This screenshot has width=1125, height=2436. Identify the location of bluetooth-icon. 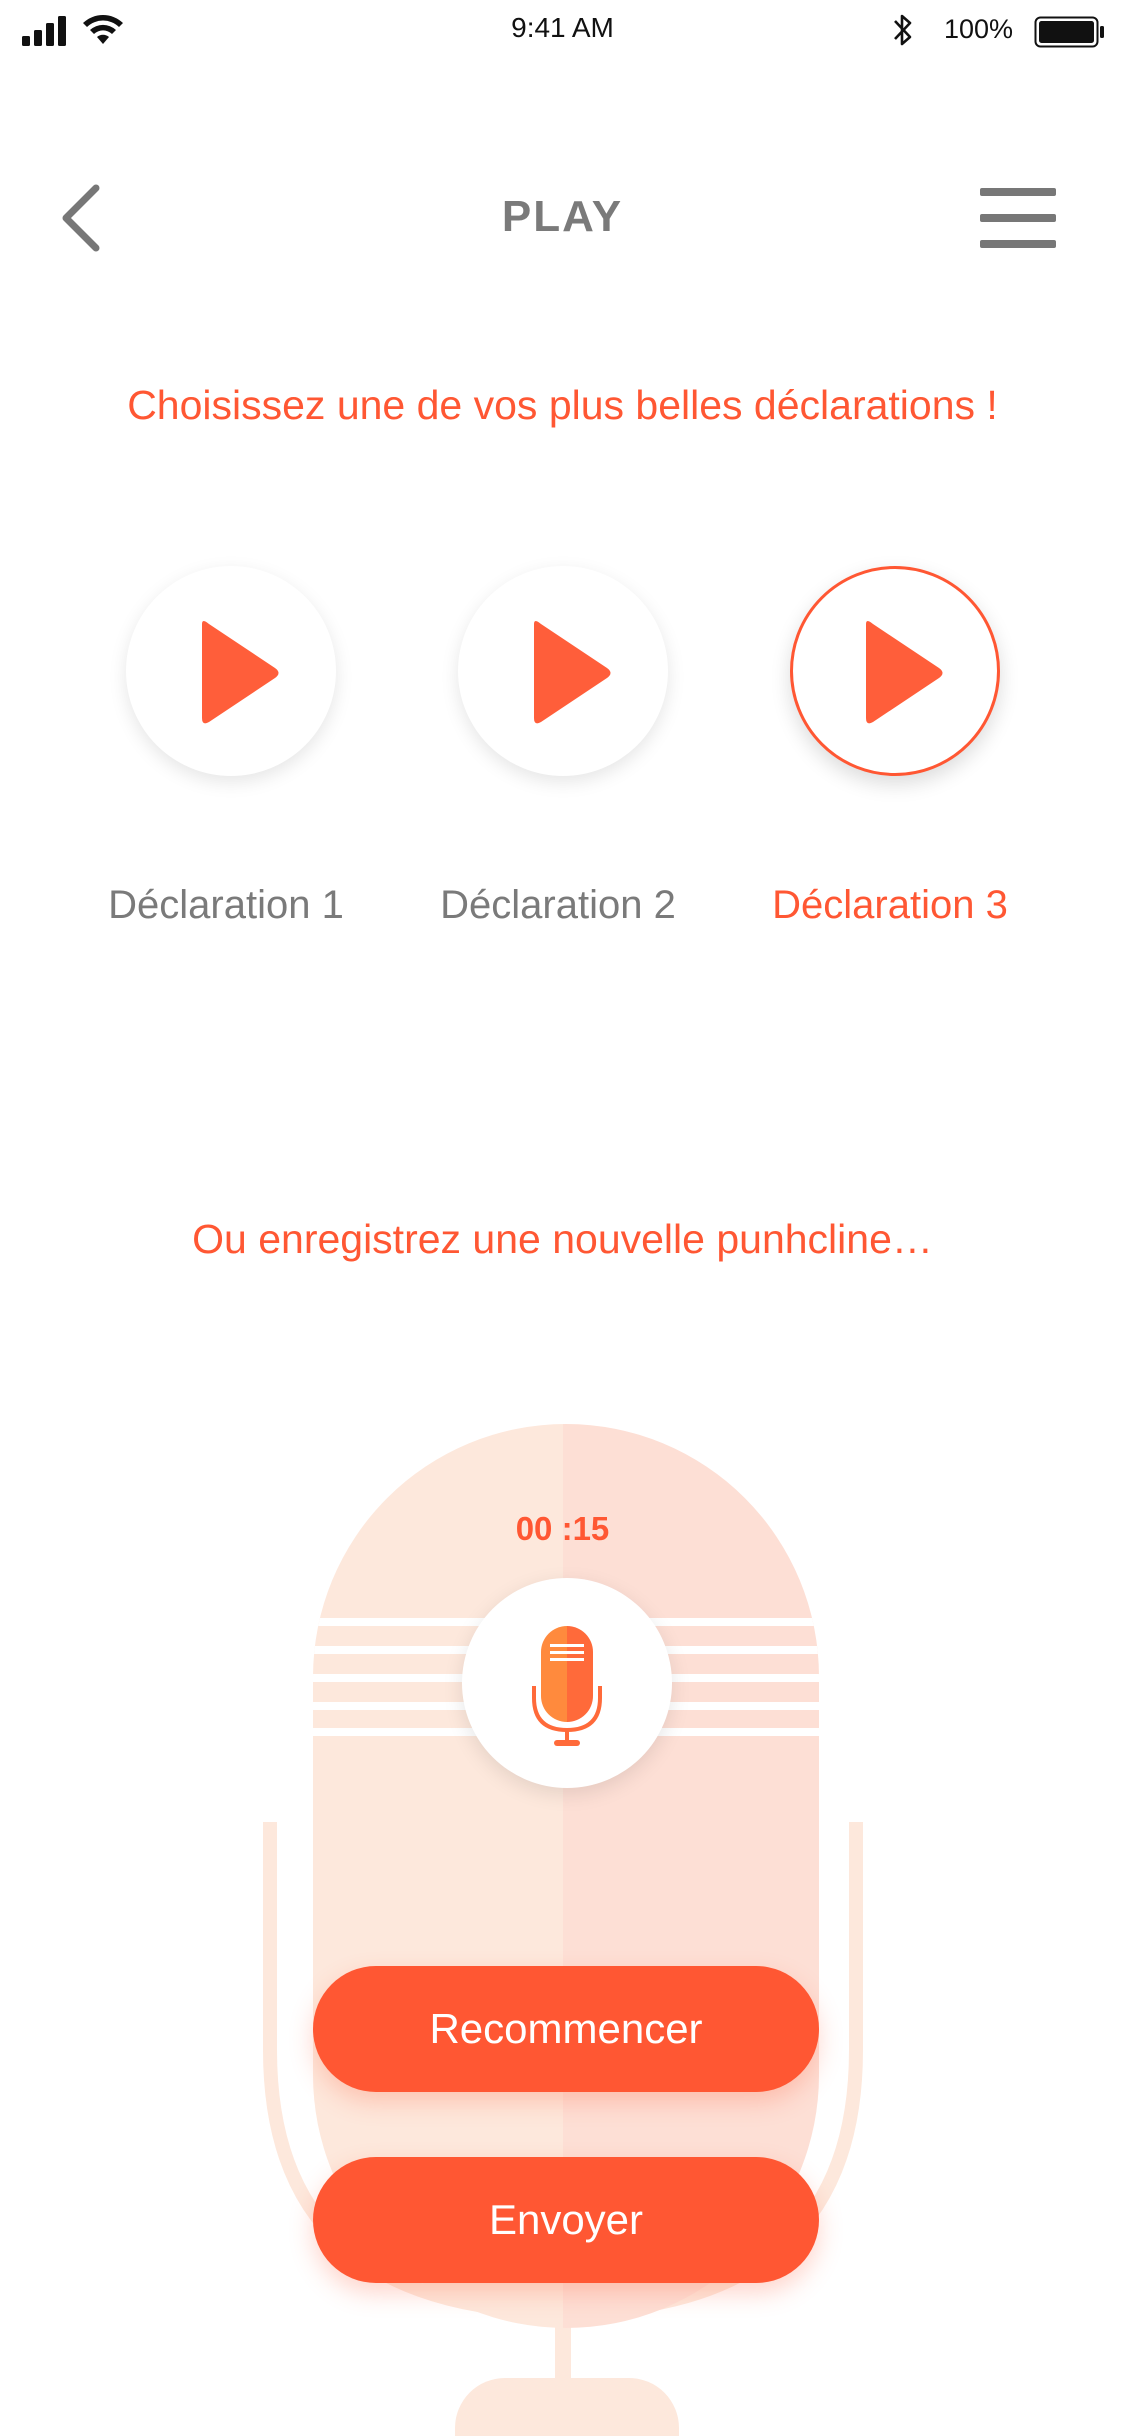
(903, 30).